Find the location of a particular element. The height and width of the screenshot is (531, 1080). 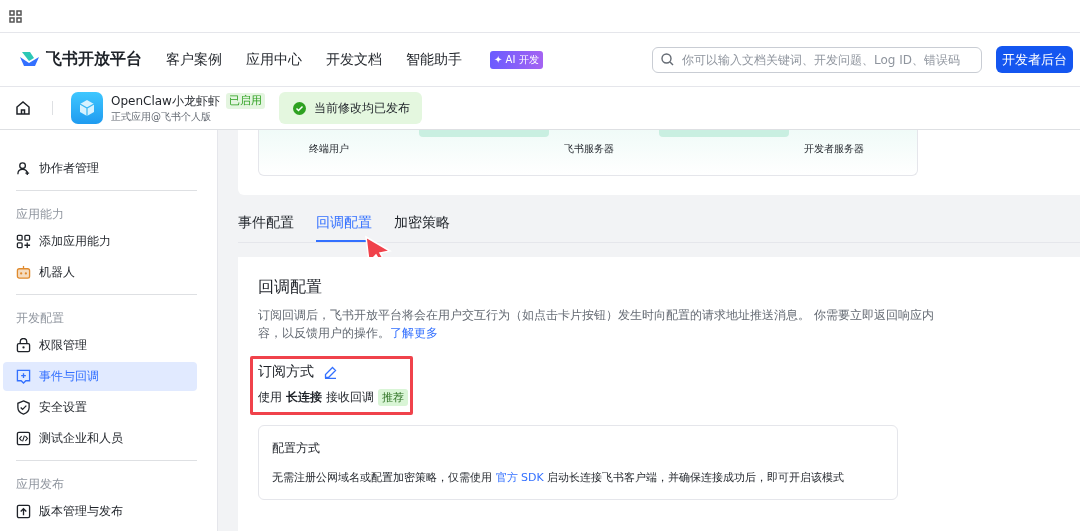

app-icon is located at coordinates (87, 108).